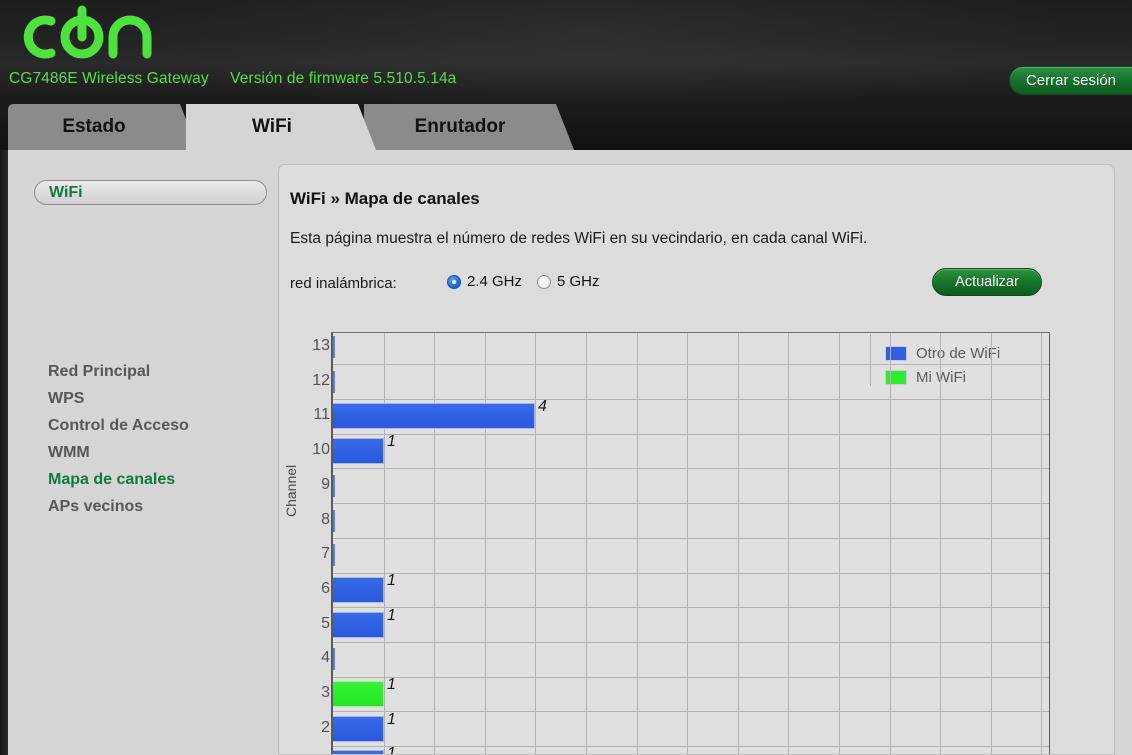 Image resolution: width=1132 pixels, height=755 pixels. What do you see at coordinates (4, 452) in the screenshot?
I see `left-edge-strip` at bounding box center [4, 452].